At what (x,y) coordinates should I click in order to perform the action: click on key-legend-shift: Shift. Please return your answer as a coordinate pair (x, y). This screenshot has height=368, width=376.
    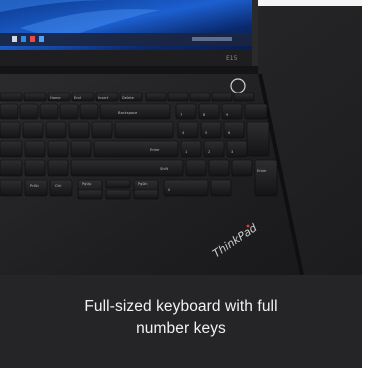
    Looking at the image, I should click on (164, 169).